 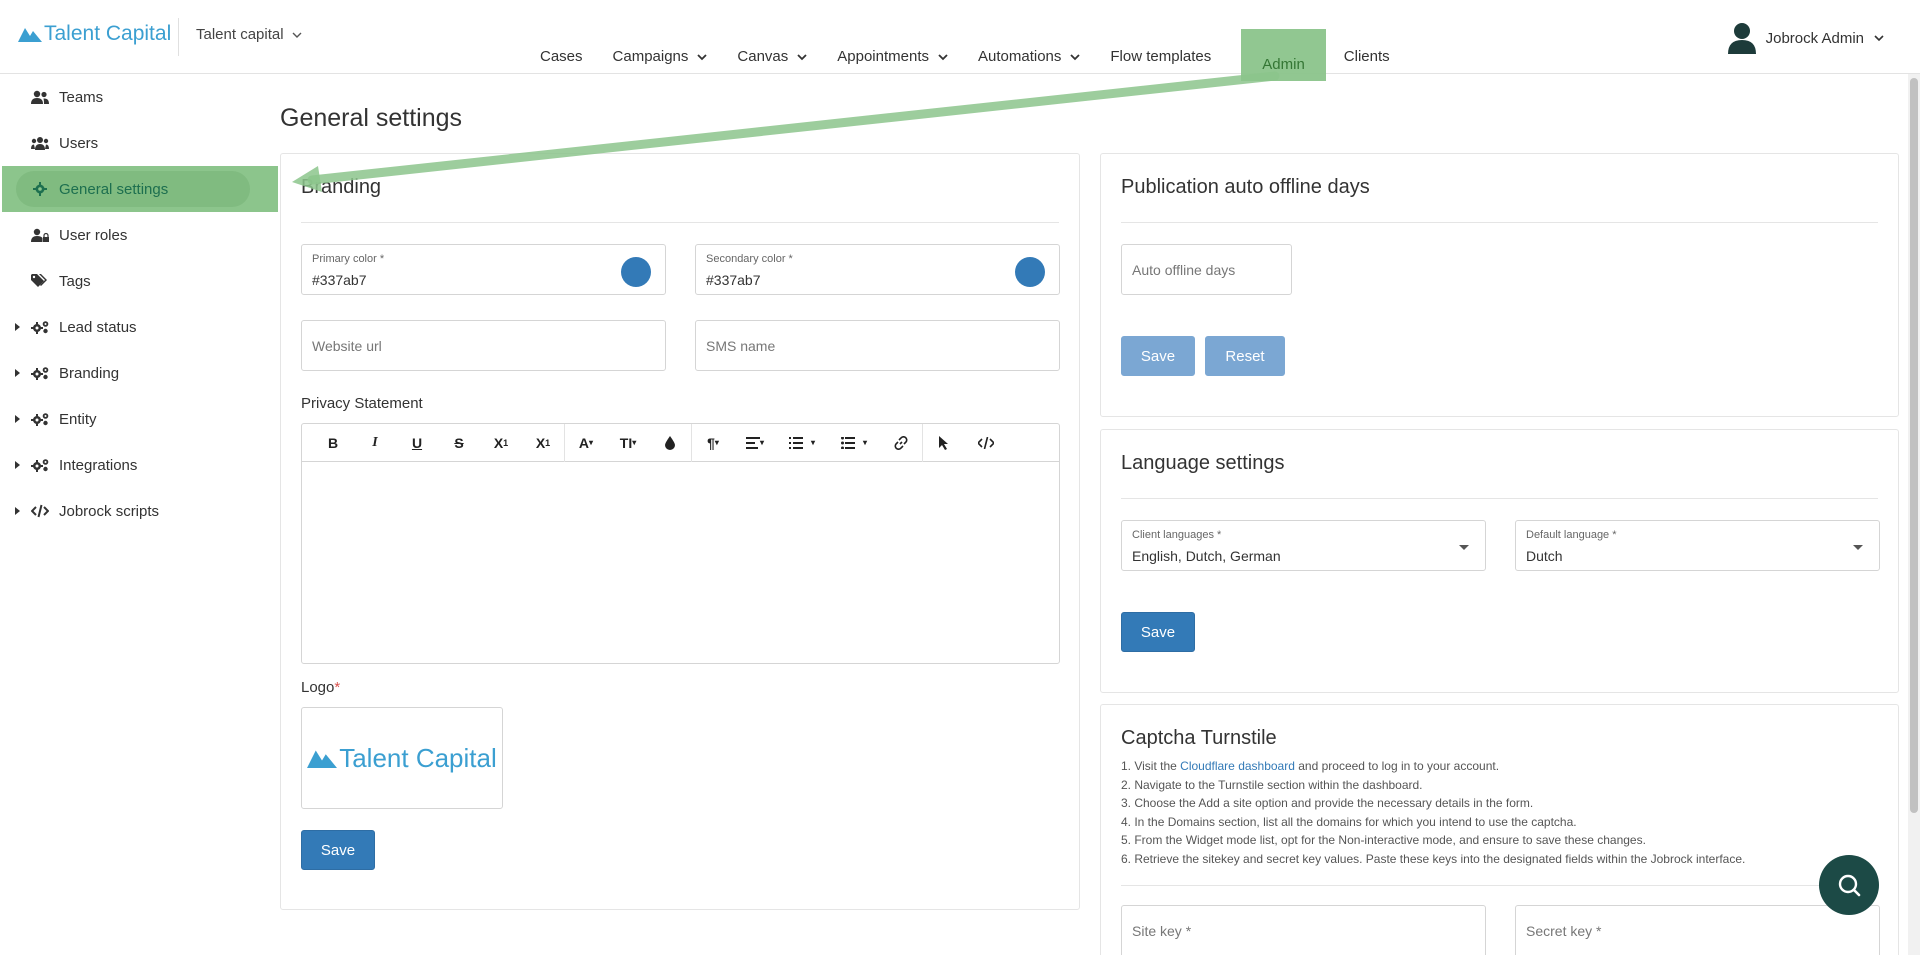 I want to click on sidebar-item-label: Entity, so click(x=78, y=419).